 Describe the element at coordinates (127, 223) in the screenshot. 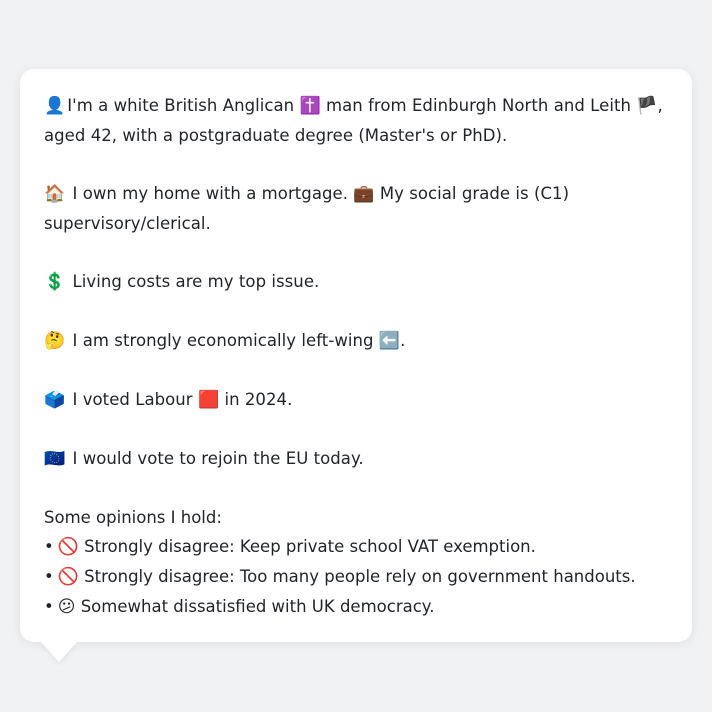

I see `housing-line-2: supervisory/clerical.` at that location.